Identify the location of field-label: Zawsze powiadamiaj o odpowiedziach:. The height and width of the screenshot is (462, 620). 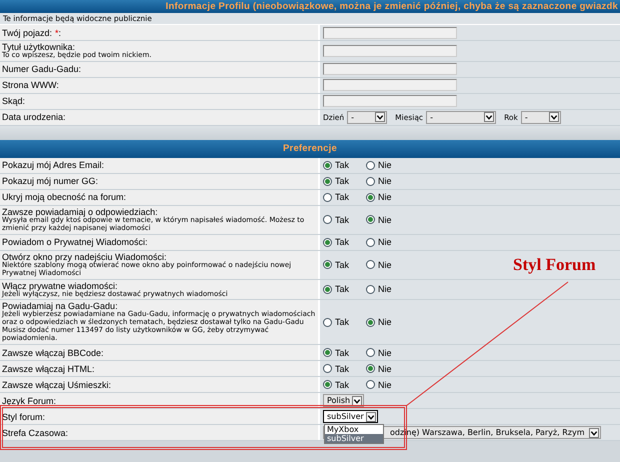
(80, 211).